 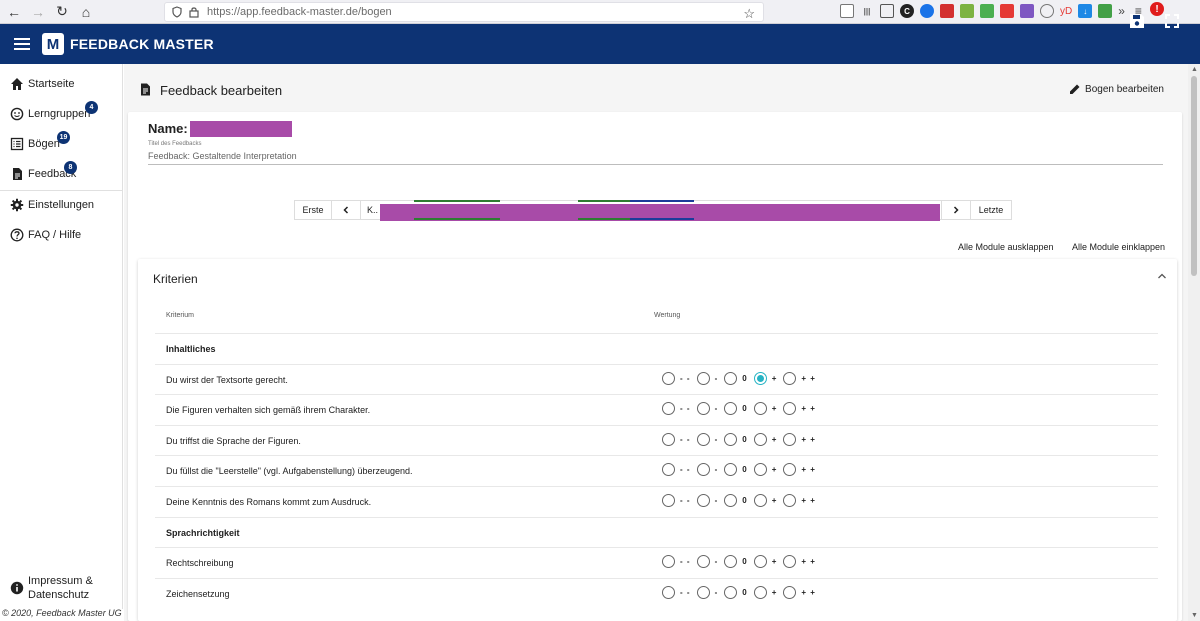 I want to click on extension-yd-label: yD, so click(x=1066, y=11).